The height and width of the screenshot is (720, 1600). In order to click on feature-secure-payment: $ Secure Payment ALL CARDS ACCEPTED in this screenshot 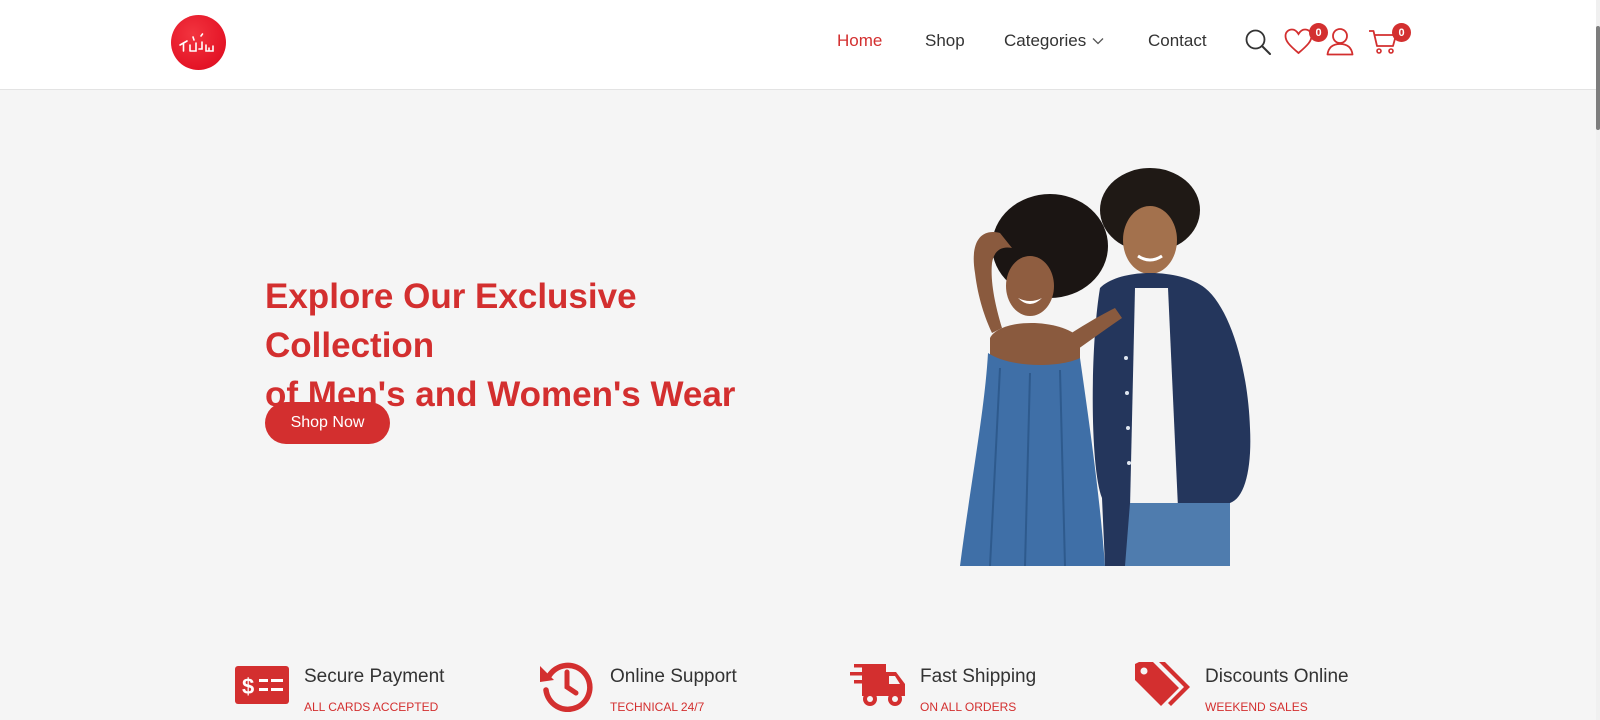, I will do `click(355, 689)`.